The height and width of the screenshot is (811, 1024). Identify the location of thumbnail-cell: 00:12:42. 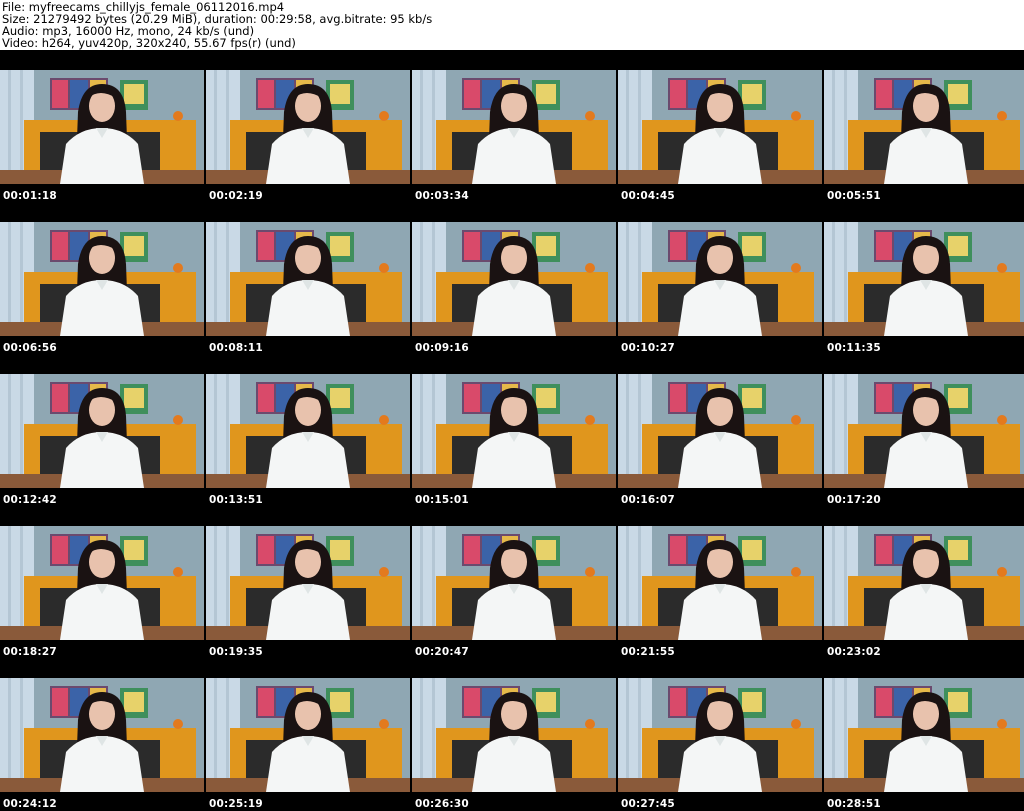
(102, 430).